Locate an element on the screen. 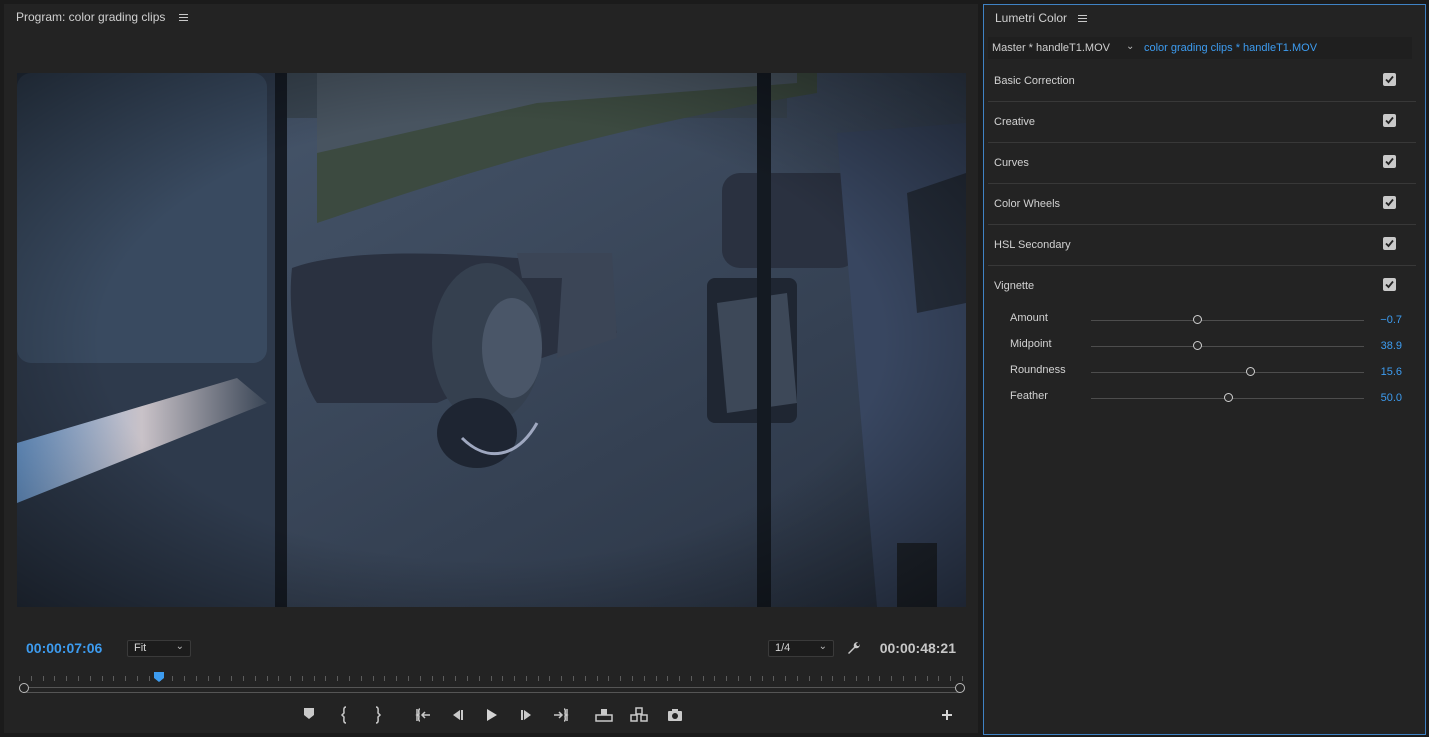 The height and width of the screenshot is (737, 1429). zoom-bar-right-handle is located at coordinates (960, 688).